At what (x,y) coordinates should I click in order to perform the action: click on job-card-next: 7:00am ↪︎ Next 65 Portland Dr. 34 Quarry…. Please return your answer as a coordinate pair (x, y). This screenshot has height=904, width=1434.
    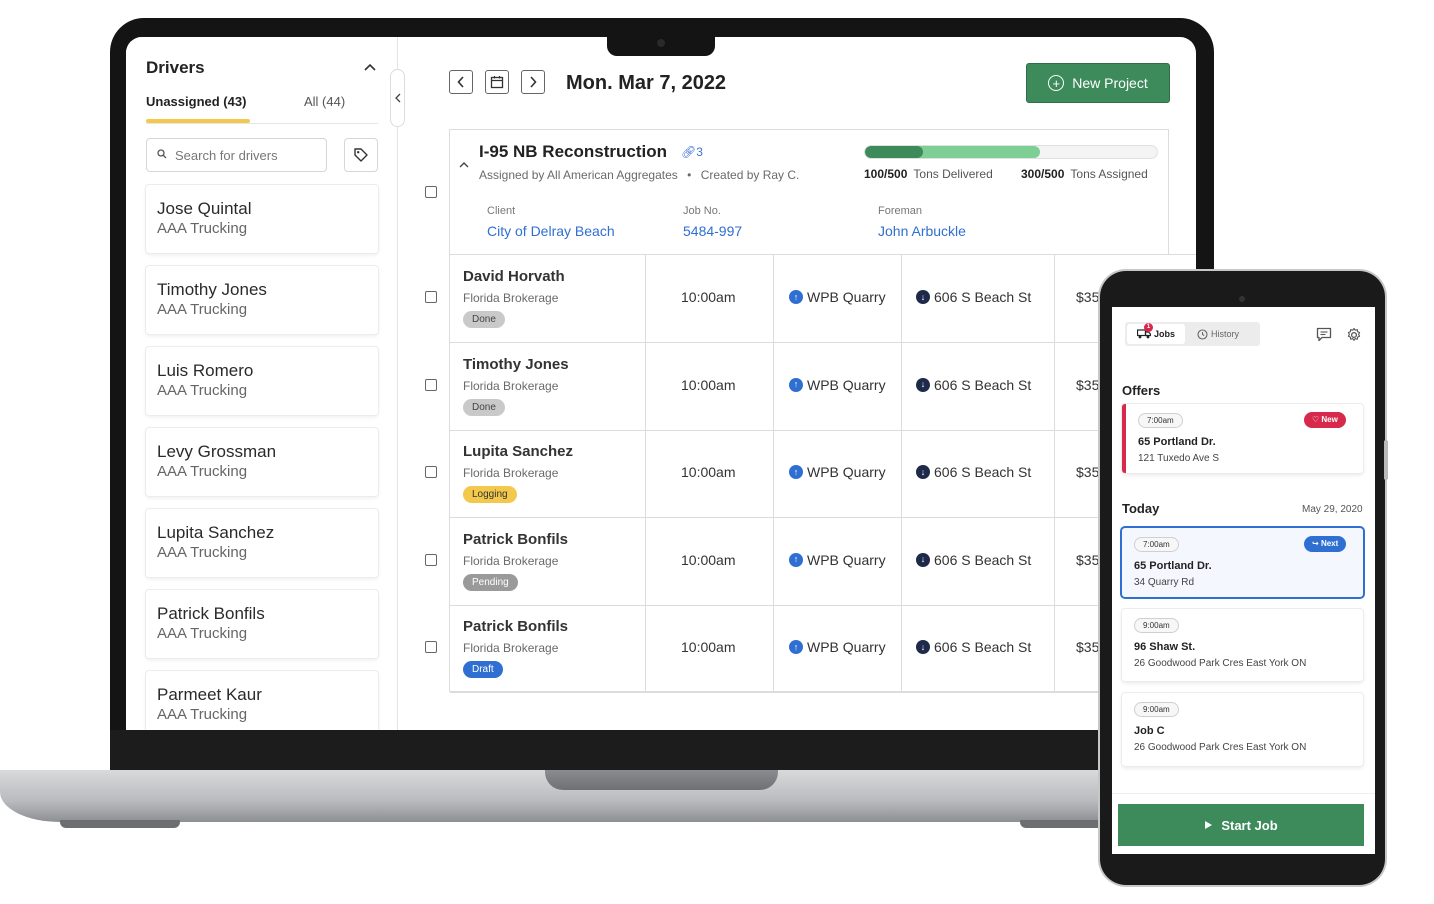
    Looking at the image, I should click on (1242, 562).